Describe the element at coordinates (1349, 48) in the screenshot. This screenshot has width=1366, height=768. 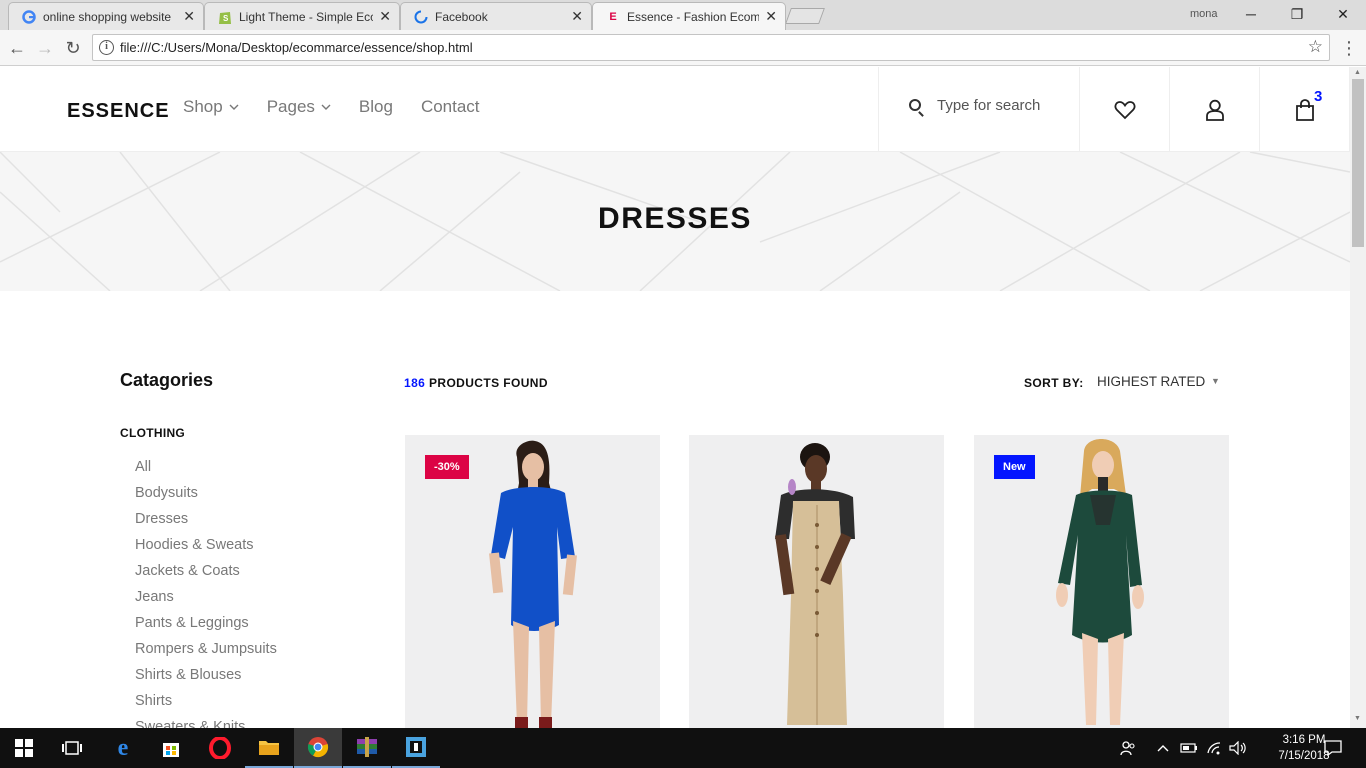
I see `browser-menu-icon: ⋮` at that location.